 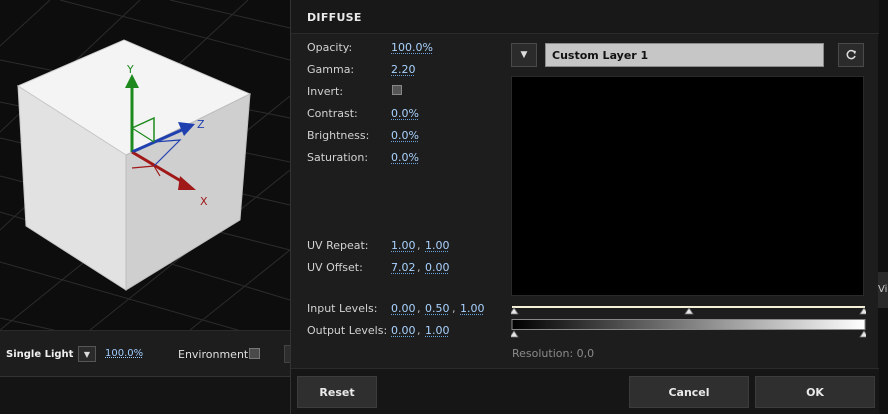 What do you see at coordinates (437, 247) in the screenshot?
I see `uv-repeat-v-value: 1.00` at bounding box center [437, 247].